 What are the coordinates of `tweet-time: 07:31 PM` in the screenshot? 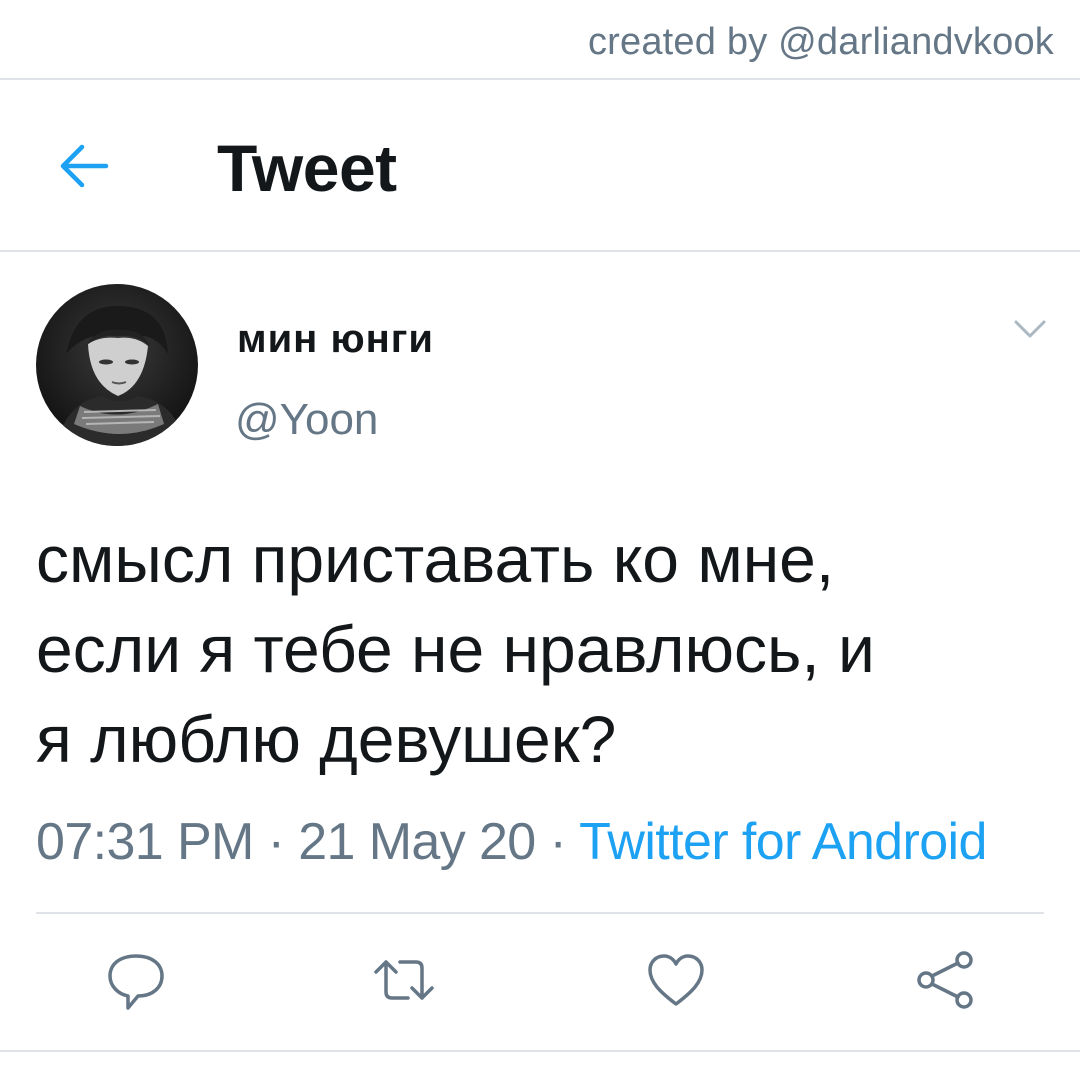 It's located at (145, 842).